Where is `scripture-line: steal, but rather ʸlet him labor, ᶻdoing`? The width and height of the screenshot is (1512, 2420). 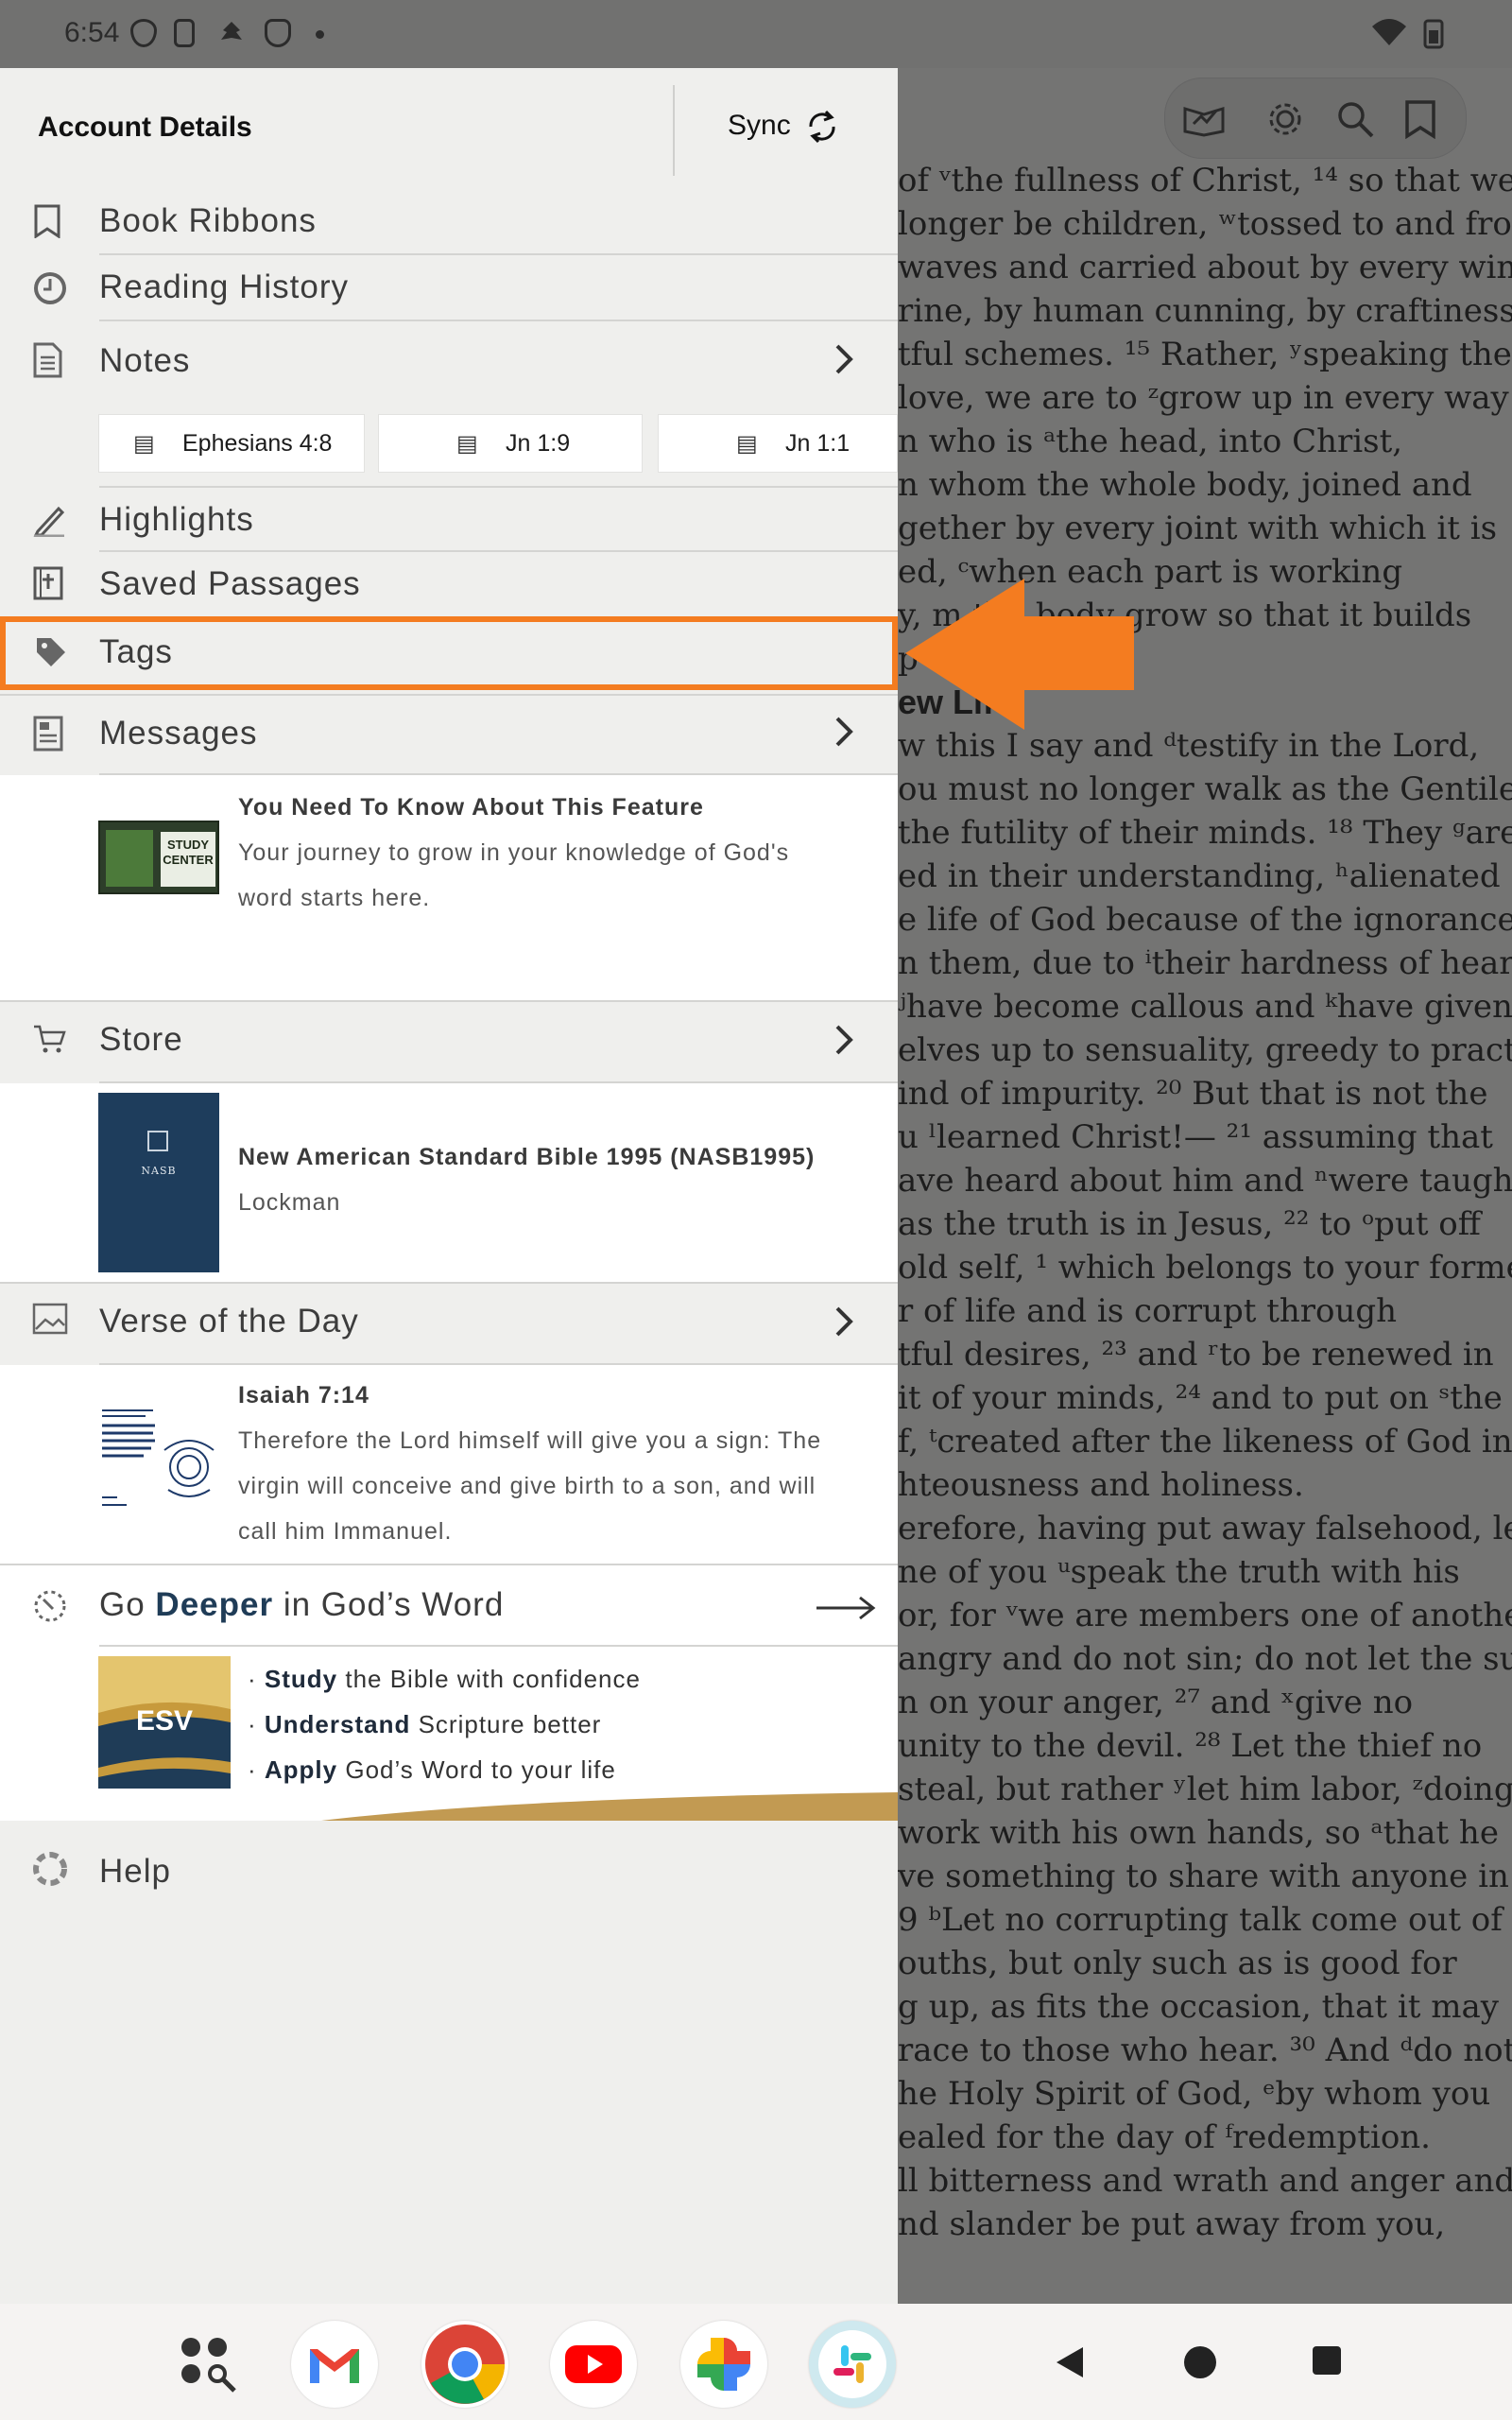
scripture-line: steal, but rather ʸlet him labor, ᶻdoing is located at coordinates (1205, 1789).